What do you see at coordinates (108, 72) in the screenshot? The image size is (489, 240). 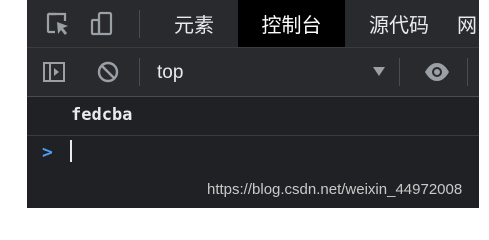 I see `clear-console-icon` at bounding box center [108, 72].